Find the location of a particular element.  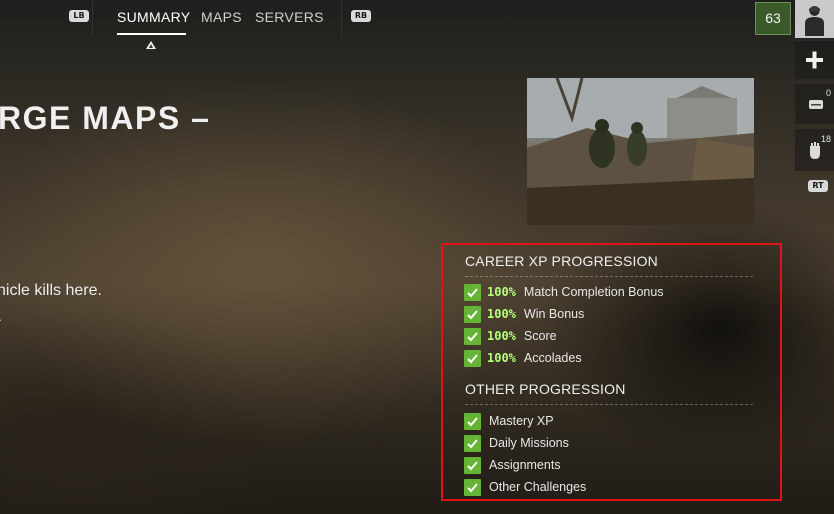

list-item: Mastery XP is located at coordinates (509, 421).